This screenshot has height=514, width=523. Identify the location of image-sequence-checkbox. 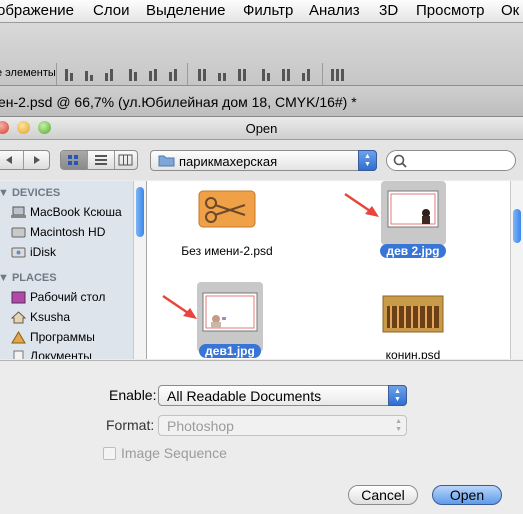
(109, 453).